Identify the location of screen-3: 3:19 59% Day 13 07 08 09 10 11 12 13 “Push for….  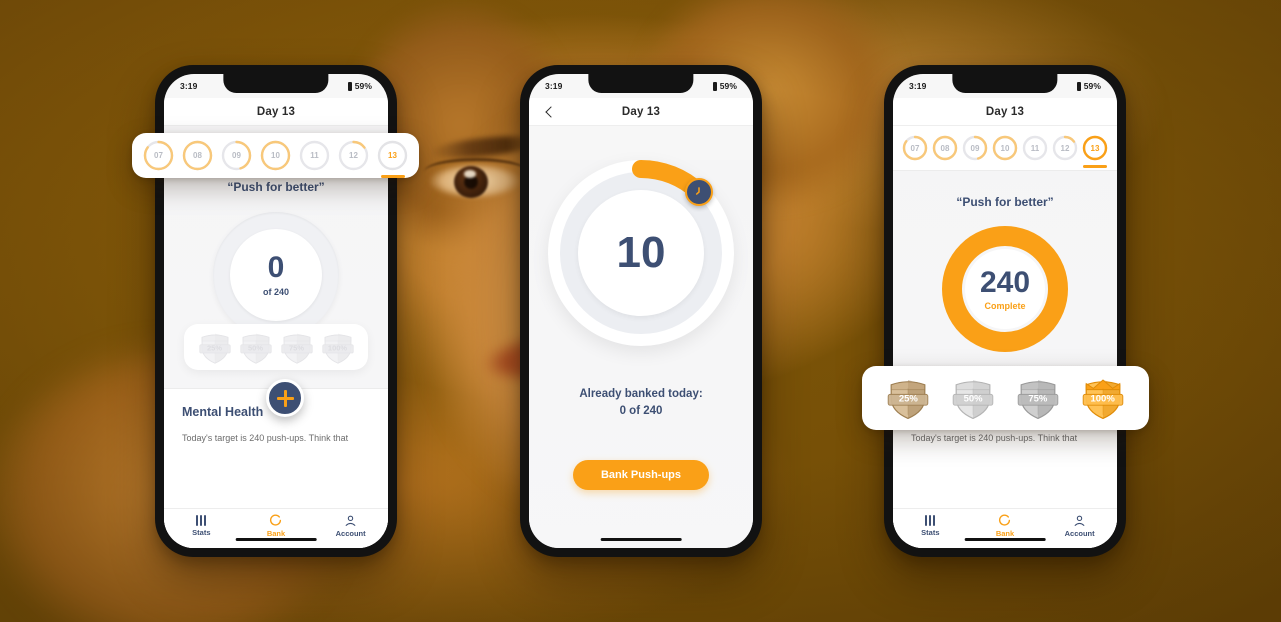
(1005, 311).